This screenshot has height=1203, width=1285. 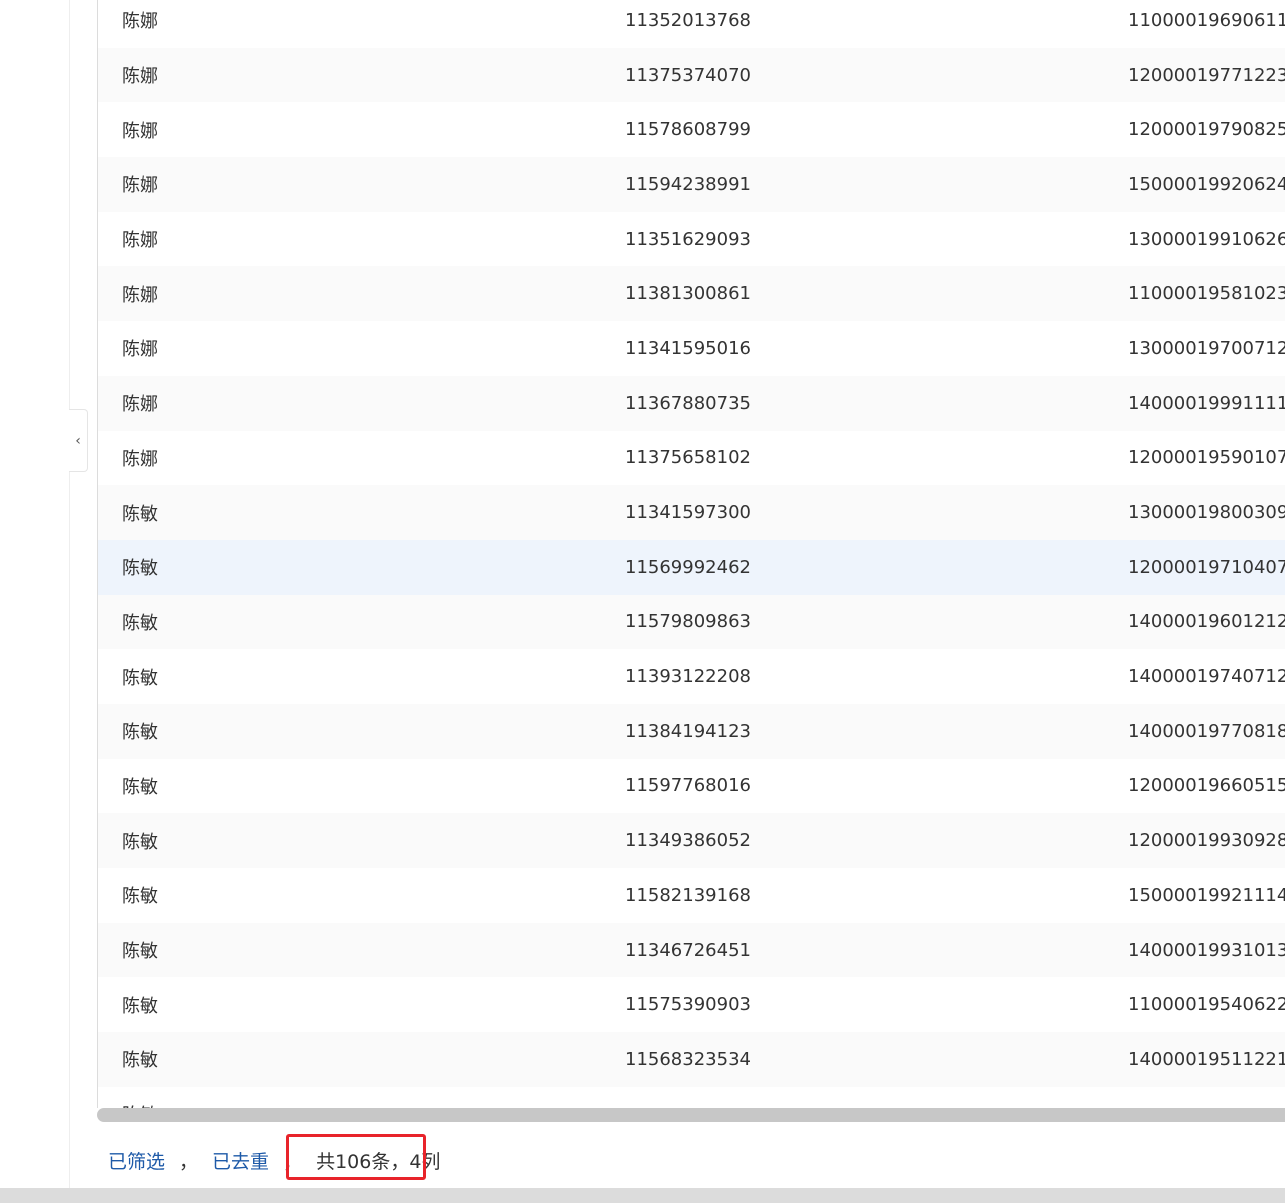 I want to click on phone-cell: 11349386052, so click(x=688, y=841).